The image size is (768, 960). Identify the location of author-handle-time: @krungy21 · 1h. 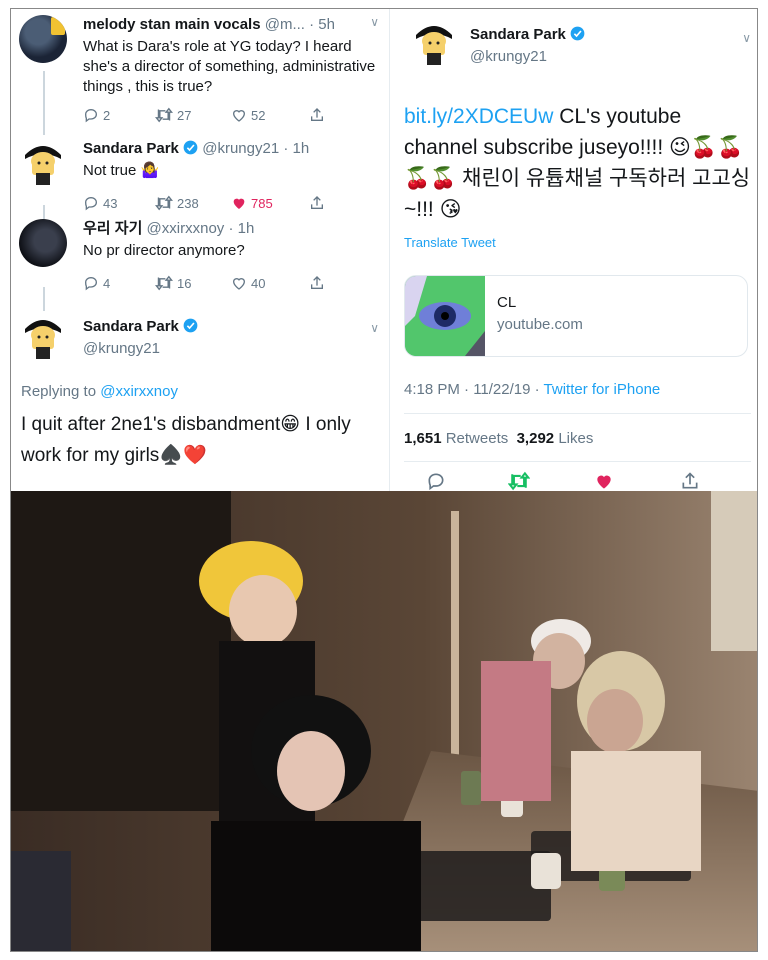
(255, 148).